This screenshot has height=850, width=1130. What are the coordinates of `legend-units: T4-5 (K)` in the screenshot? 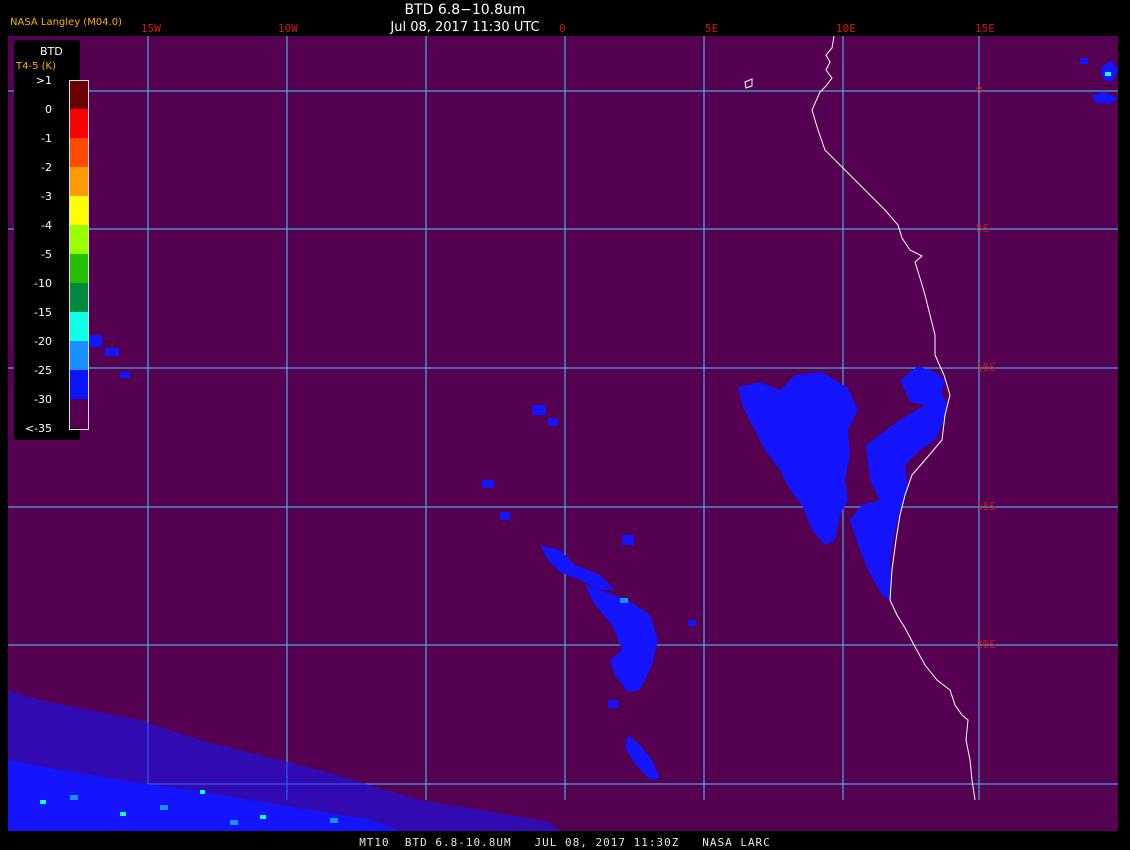 It's located at (36, 66).